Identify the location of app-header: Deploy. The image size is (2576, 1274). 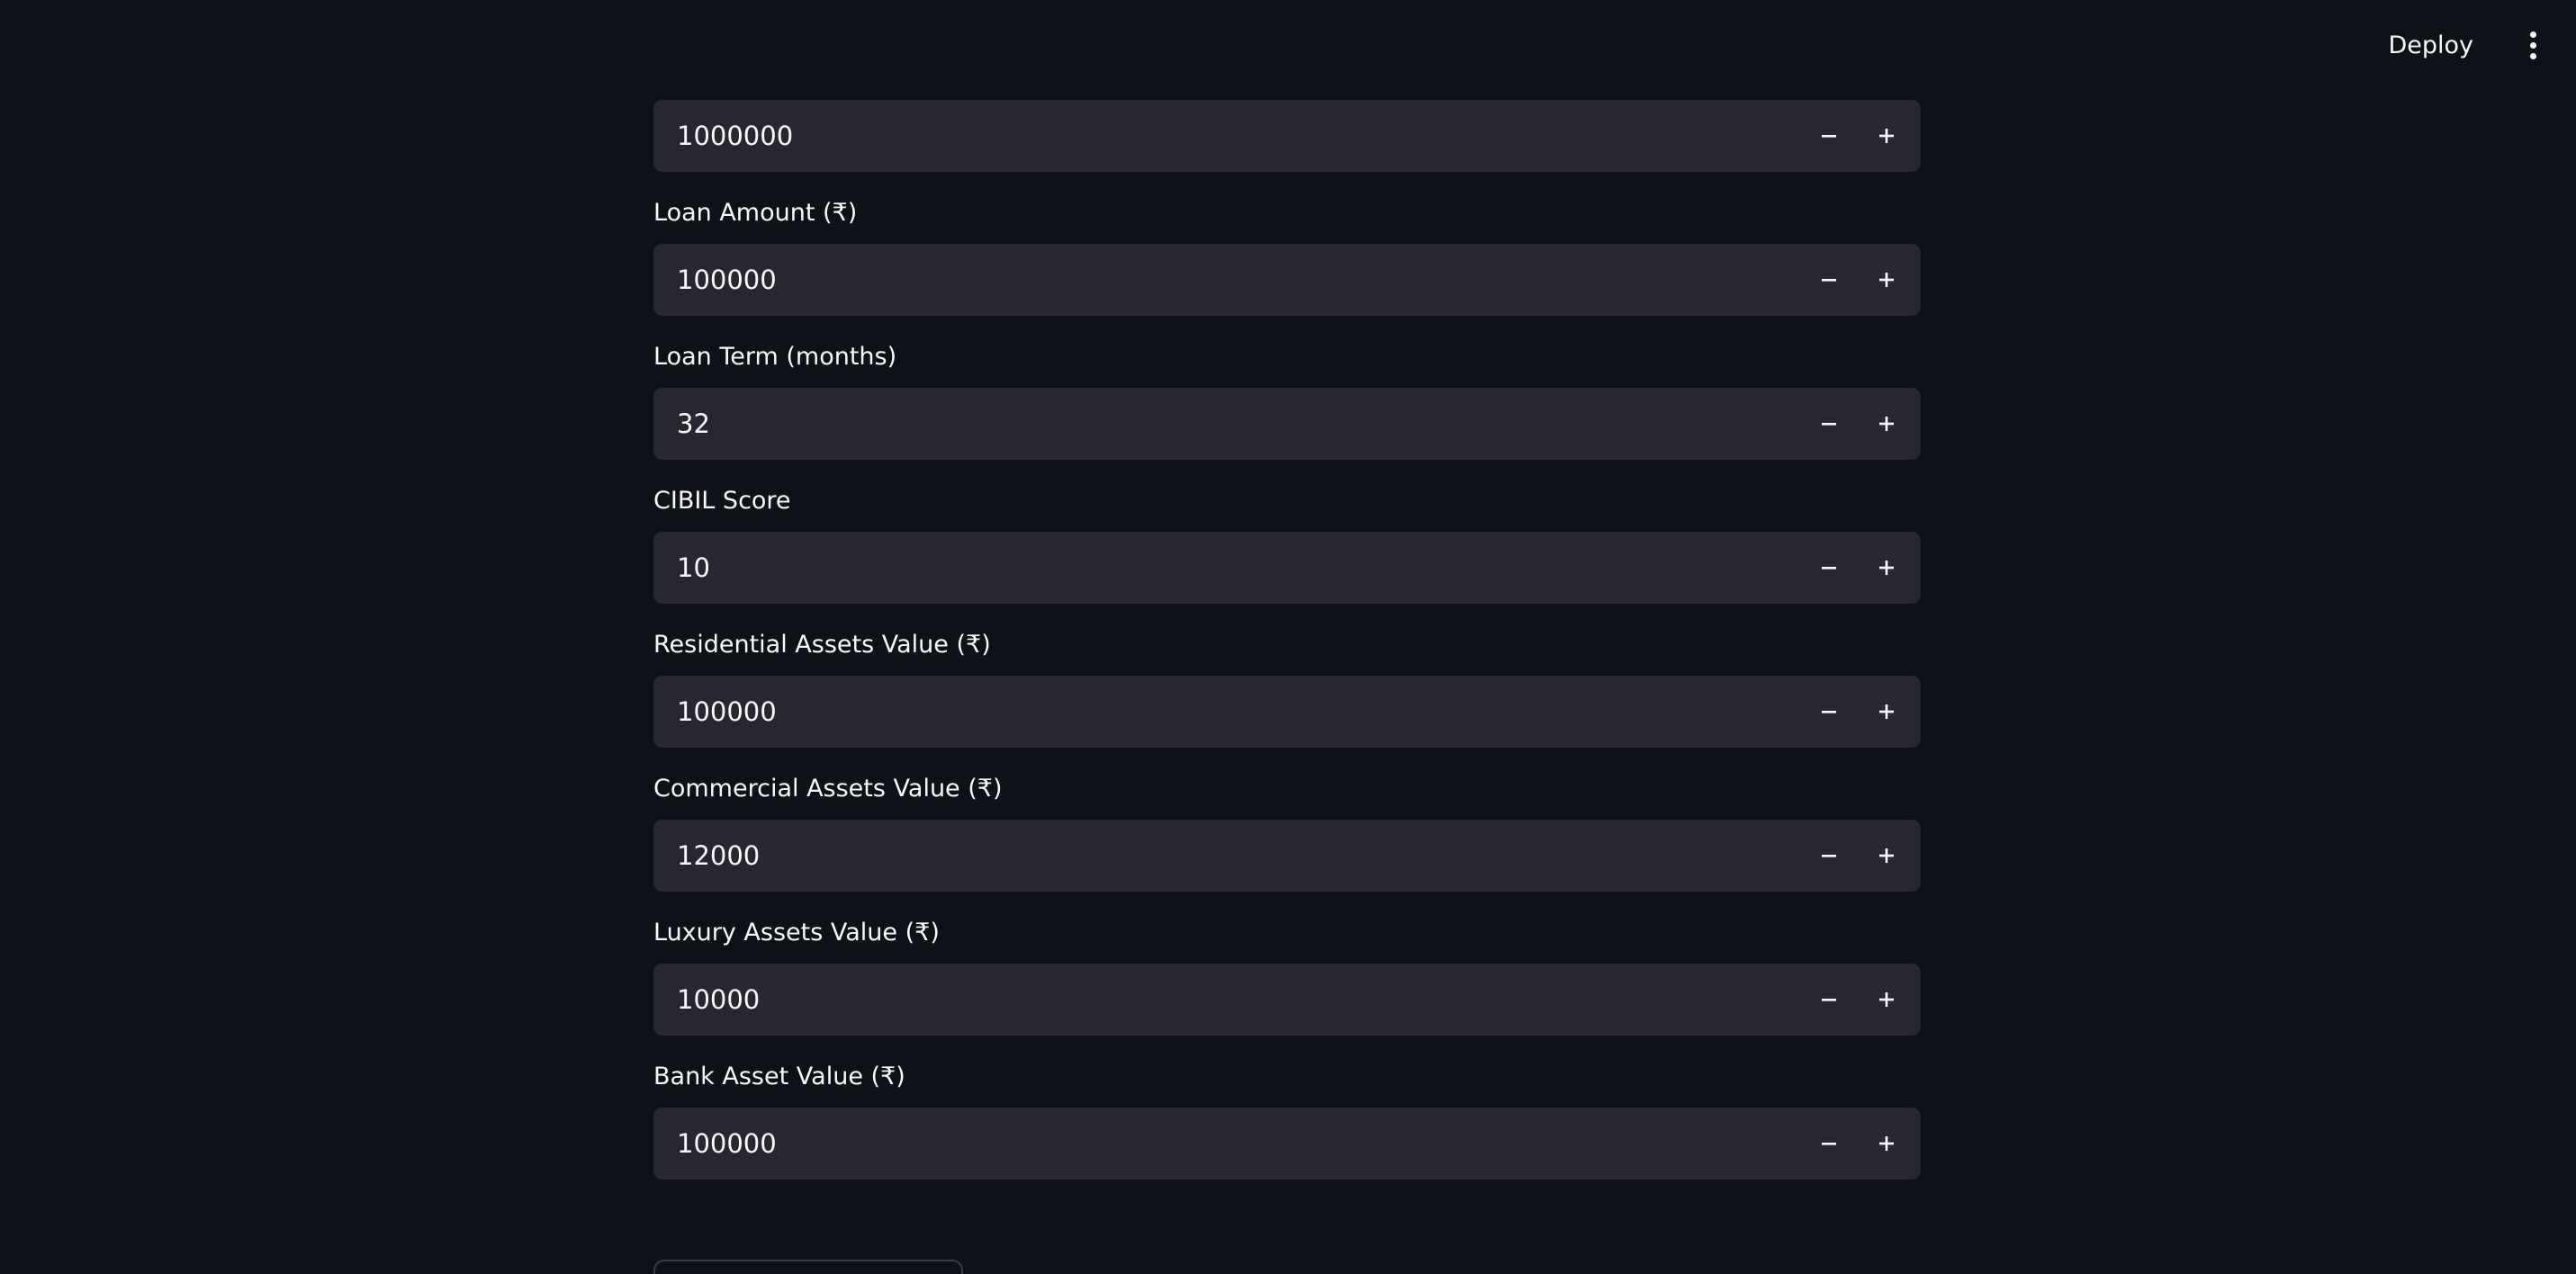
(2474, 45).